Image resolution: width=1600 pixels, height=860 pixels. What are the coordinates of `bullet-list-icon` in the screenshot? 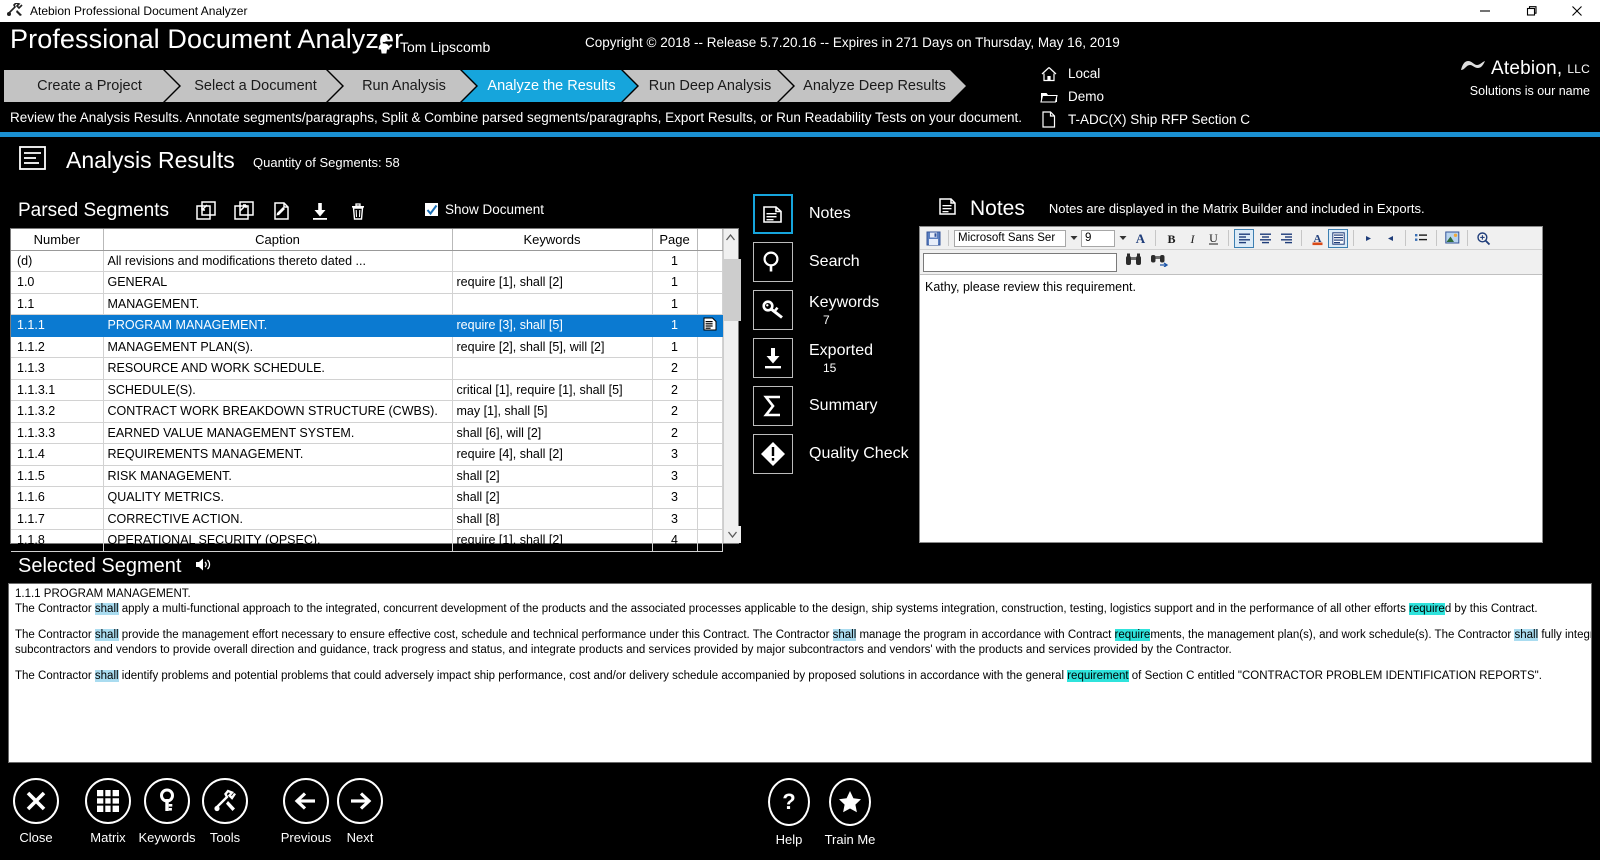 It's located at (1421, 238).